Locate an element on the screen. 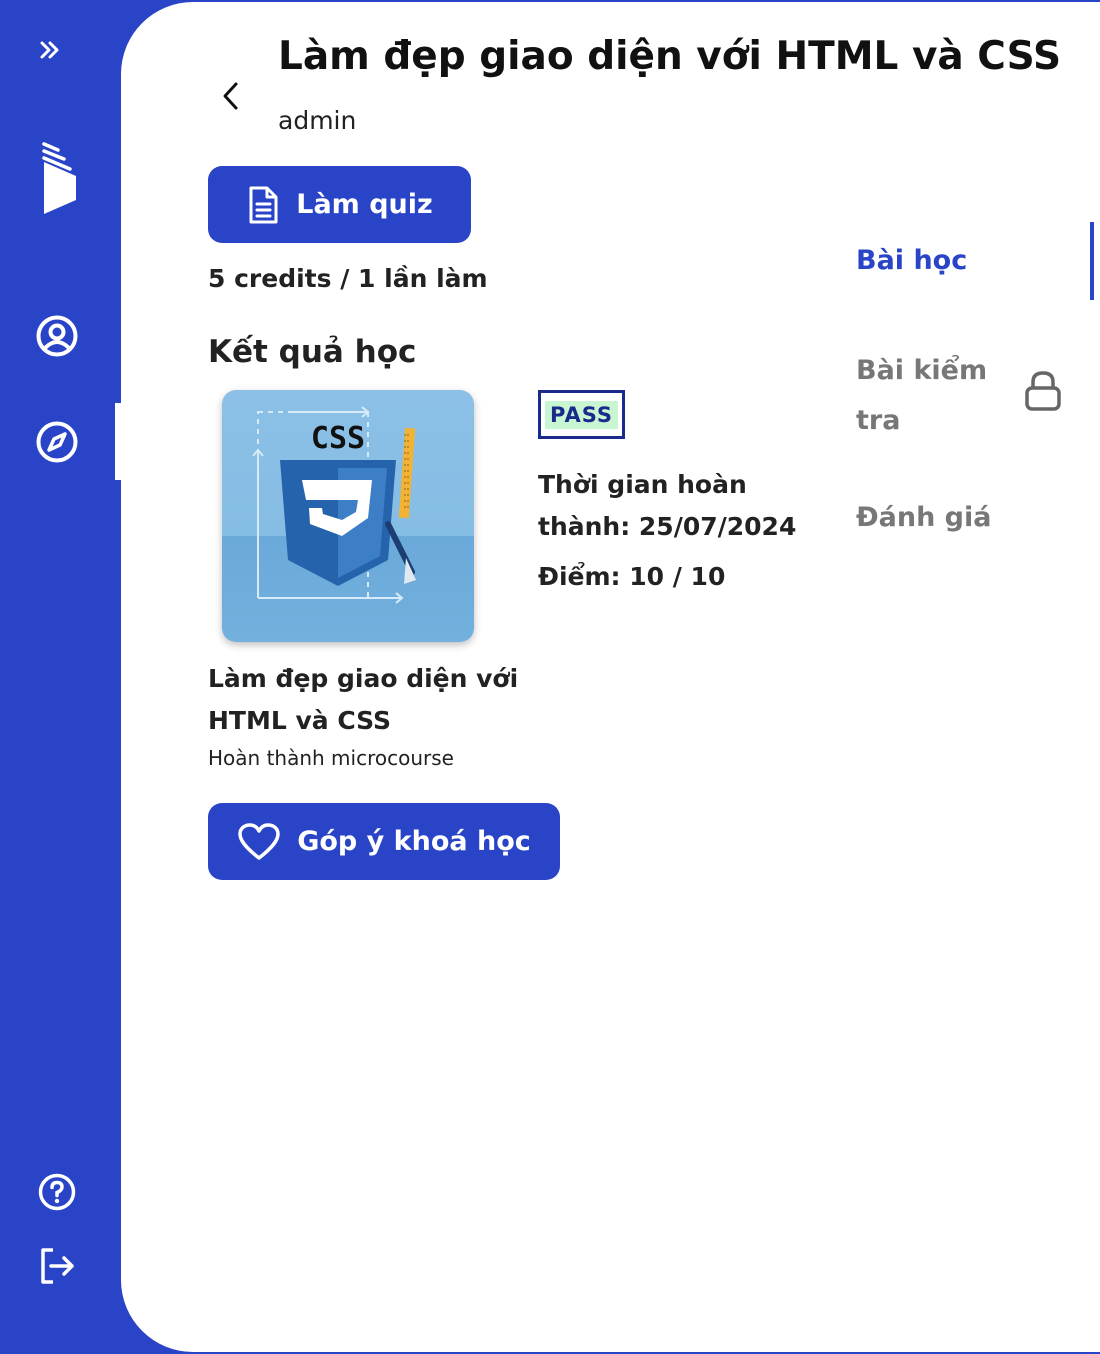  tab-review: Đánh giá is located at coordinates (924, 517).